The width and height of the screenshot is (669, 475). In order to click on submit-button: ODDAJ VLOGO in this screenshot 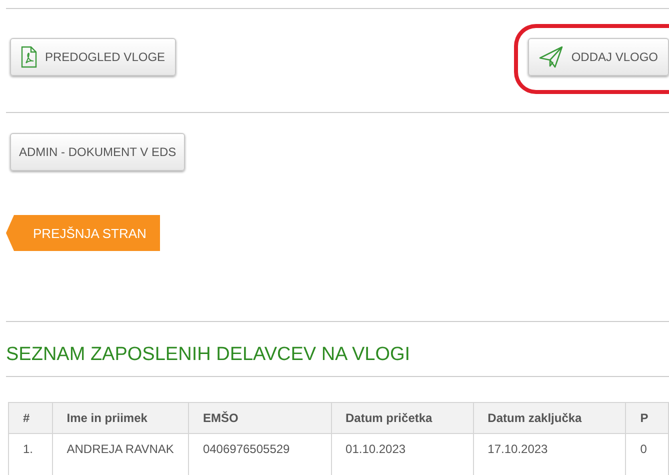, I will do `click(598, 57)`.